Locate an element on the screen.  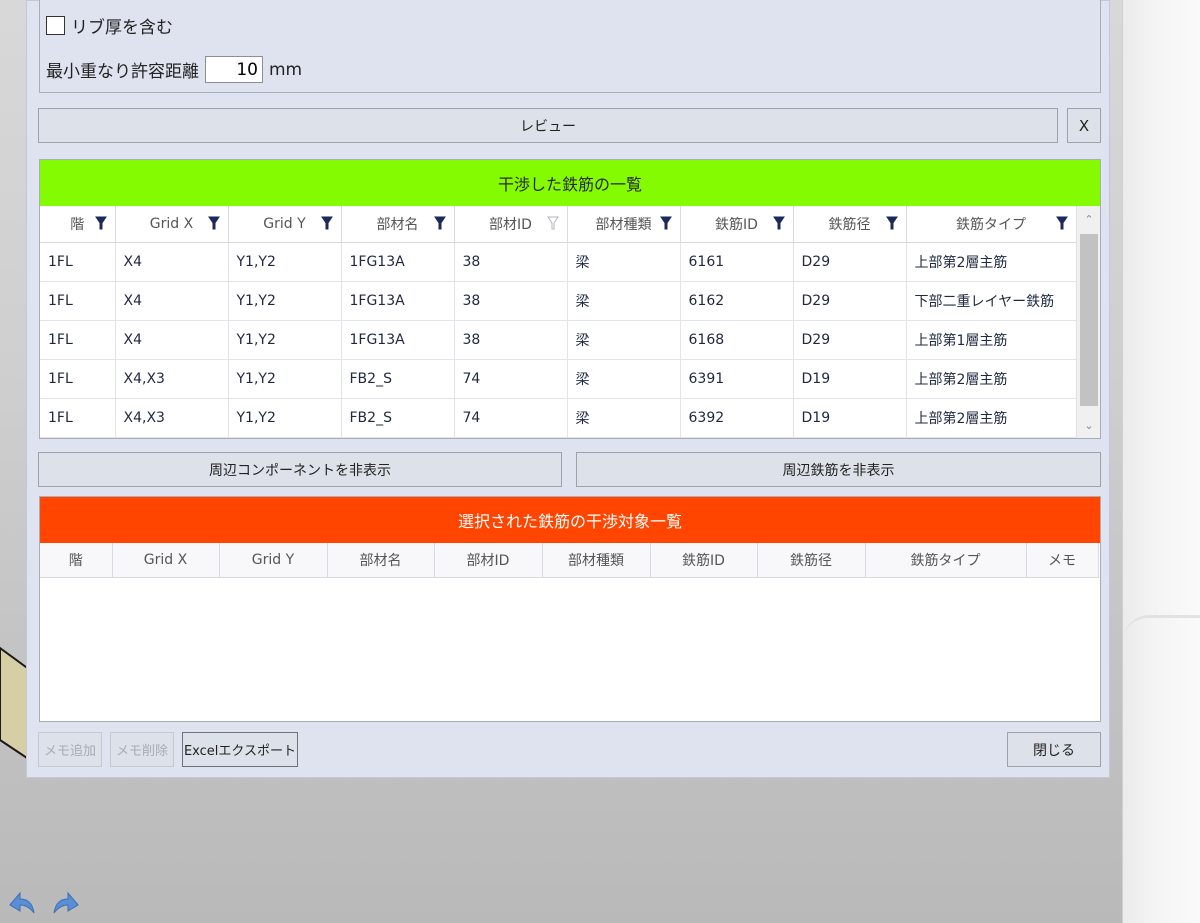
rib-option-row: リブ厚を含む is located at coordinates (109, 25).